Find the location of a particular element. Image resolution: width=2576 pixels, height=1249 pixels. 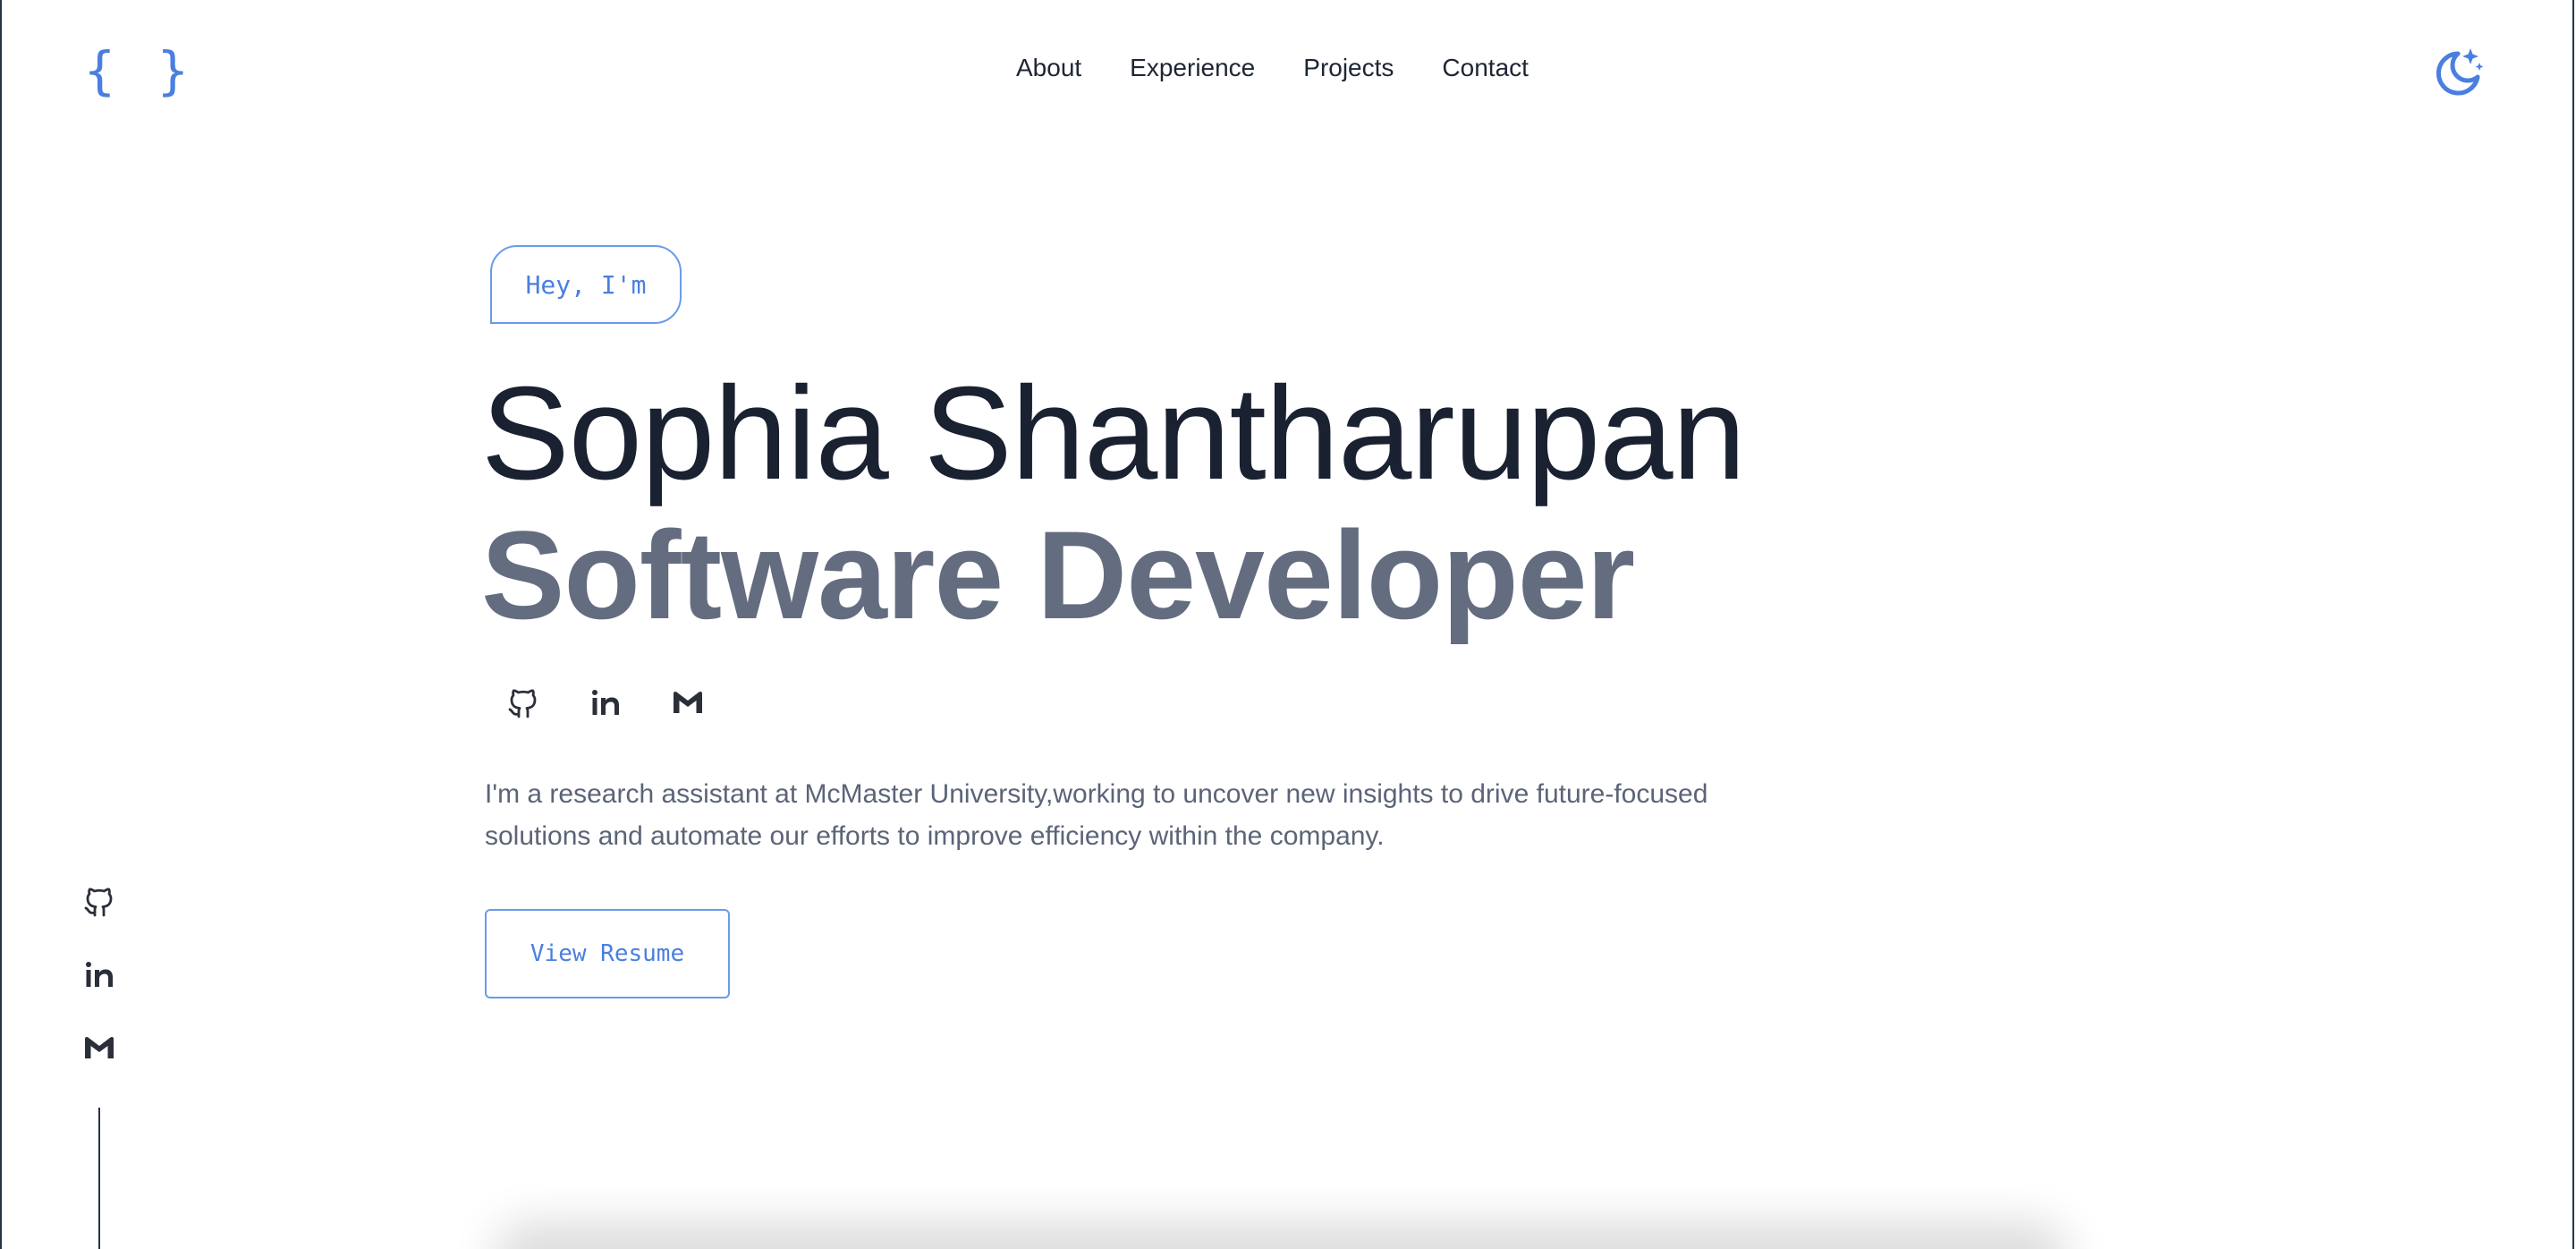

hero-name: Sophia Shantharupan is located at coordinates (1113, 434).